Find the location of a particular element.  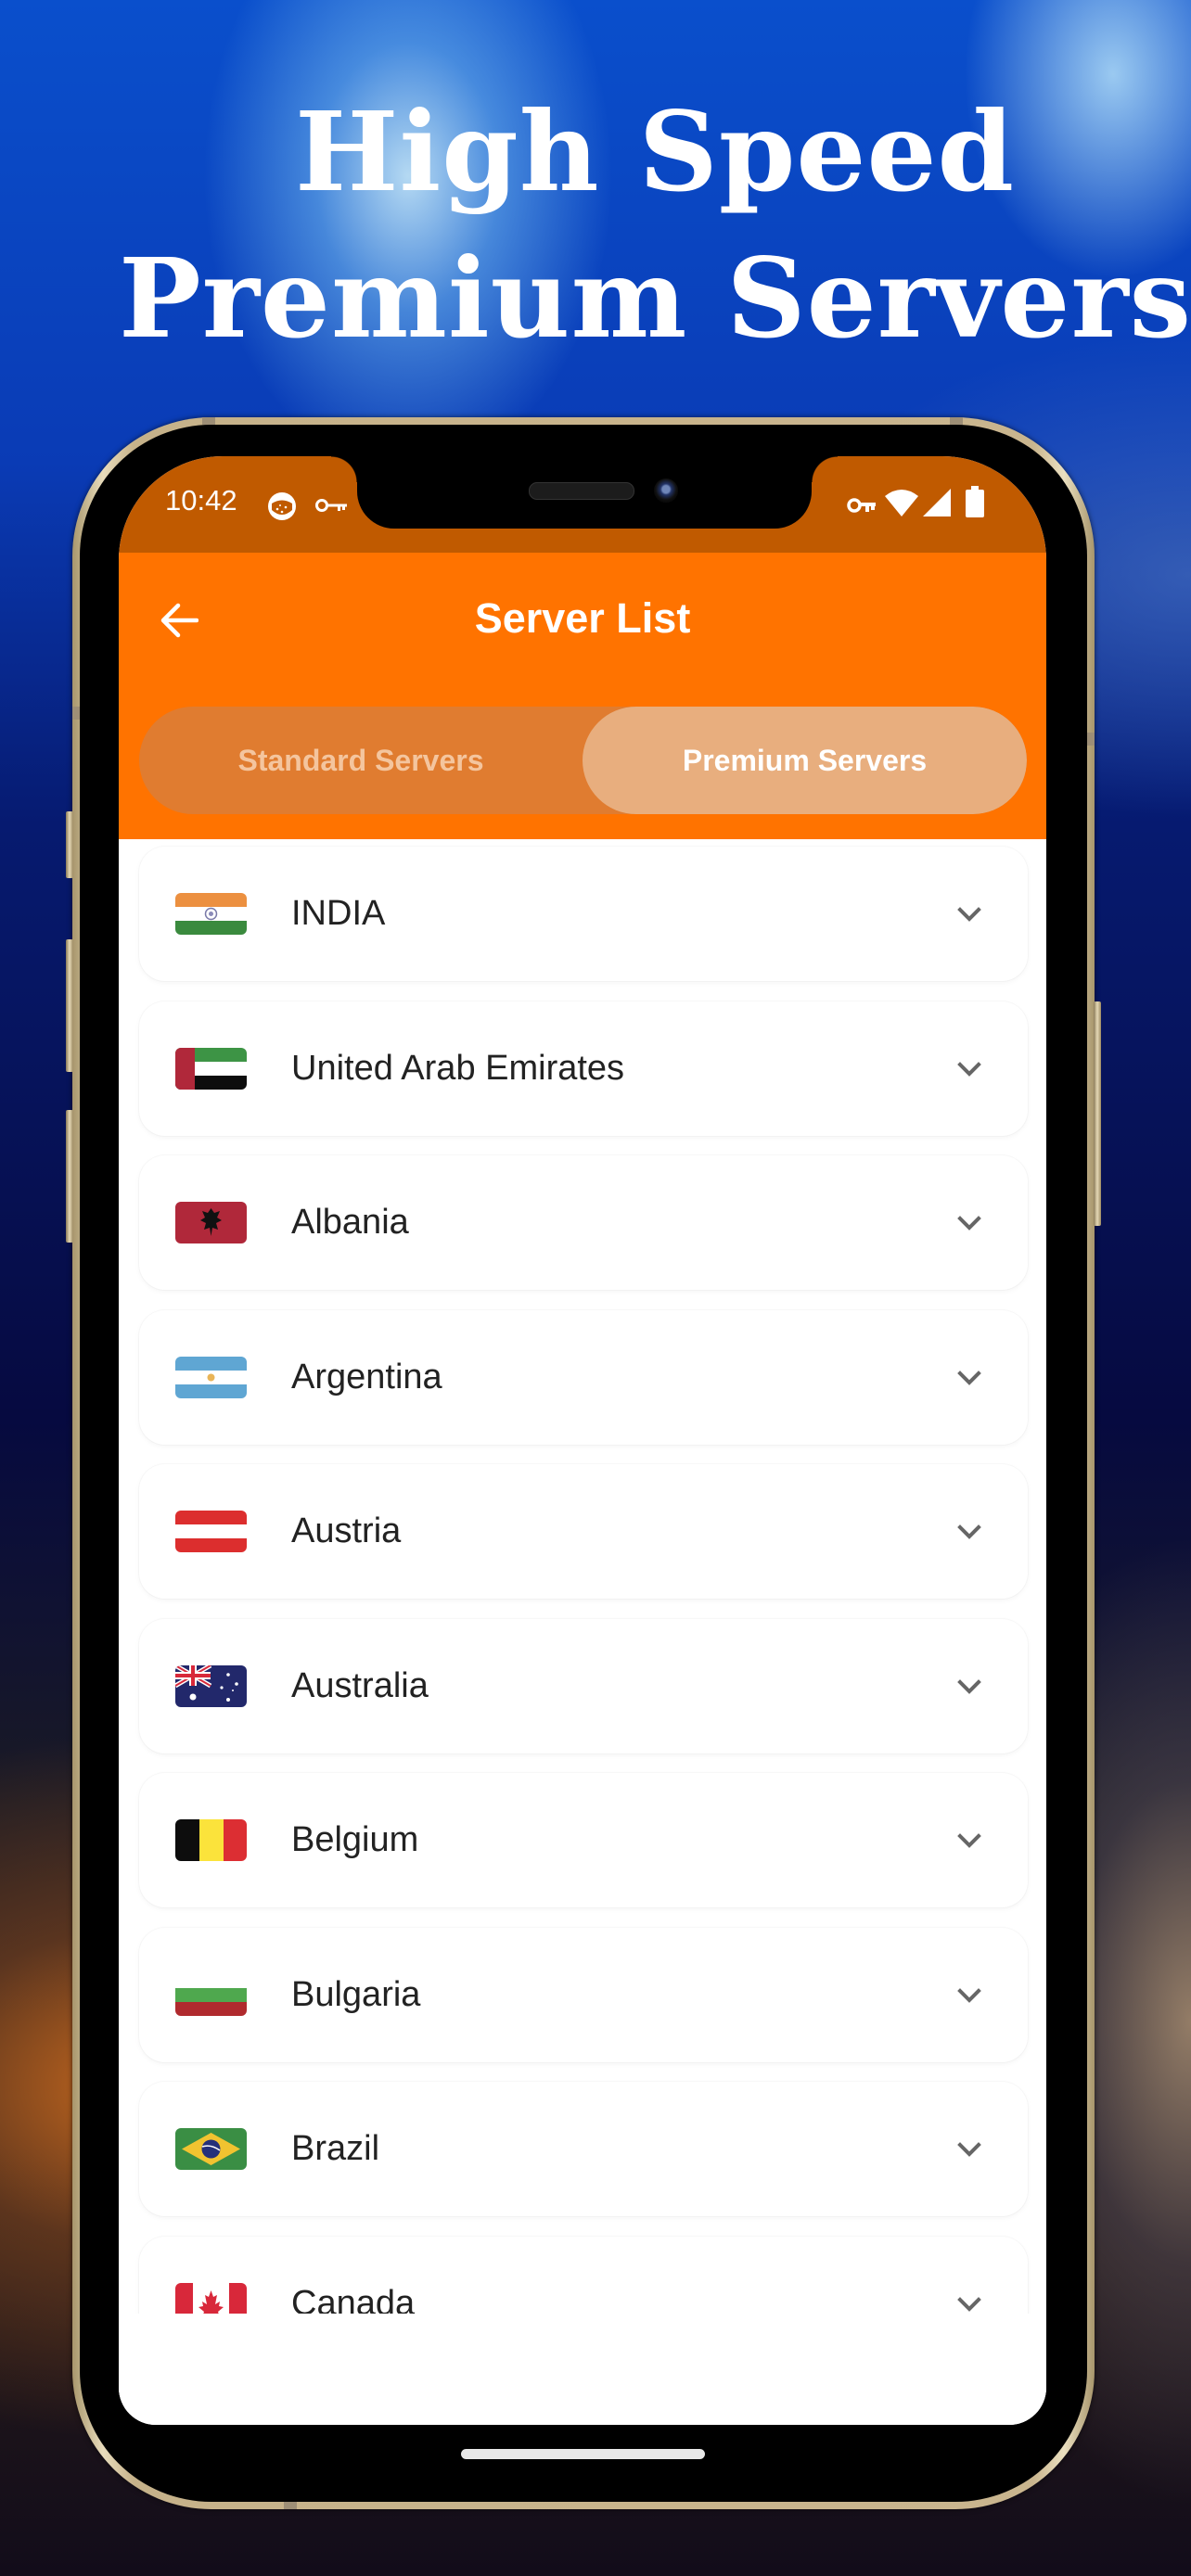

server-country-name: Belgium is located at coordinates (355, 1840).